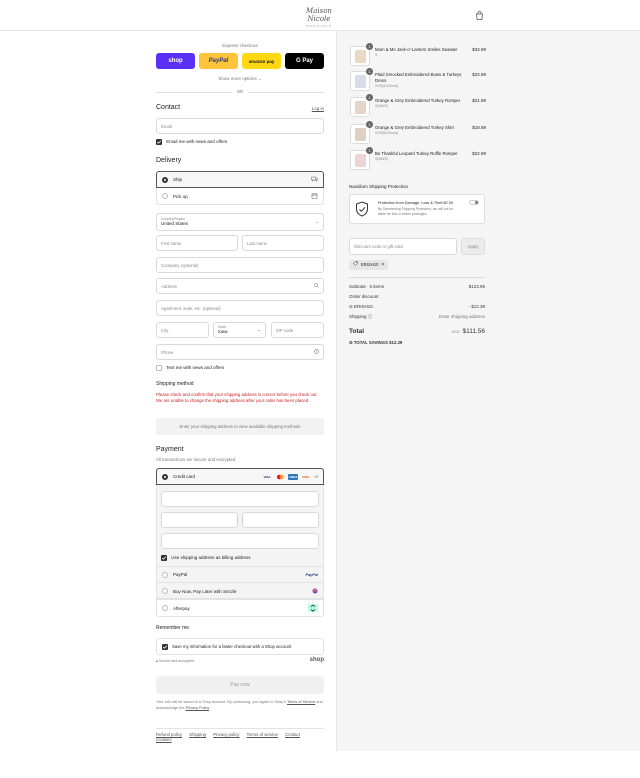 The width and height of the screenshot is (640, 778). I want to click on last-name-field: Last name, so click(283, 243).